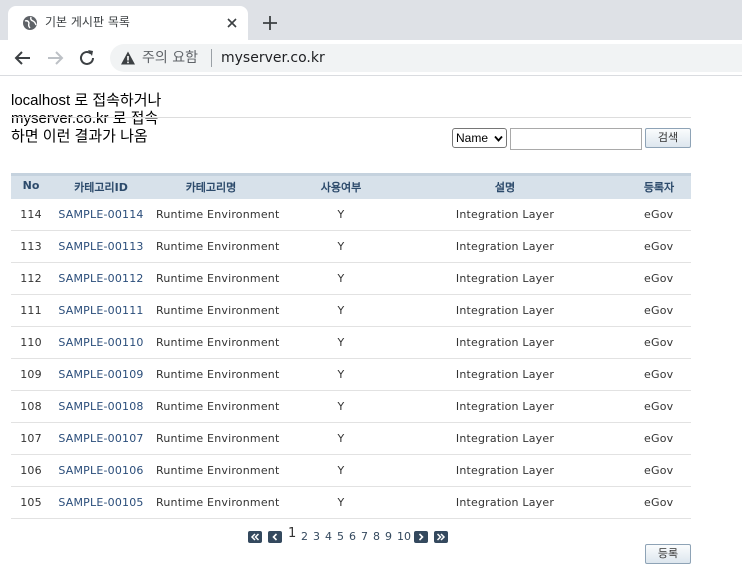 Image resolution: width=742 pixels, height=582 pixels. What do you see at coordinates (275, 537) in the screenshot?
I see `prev-page-icon` at bounding box center [275, 537].